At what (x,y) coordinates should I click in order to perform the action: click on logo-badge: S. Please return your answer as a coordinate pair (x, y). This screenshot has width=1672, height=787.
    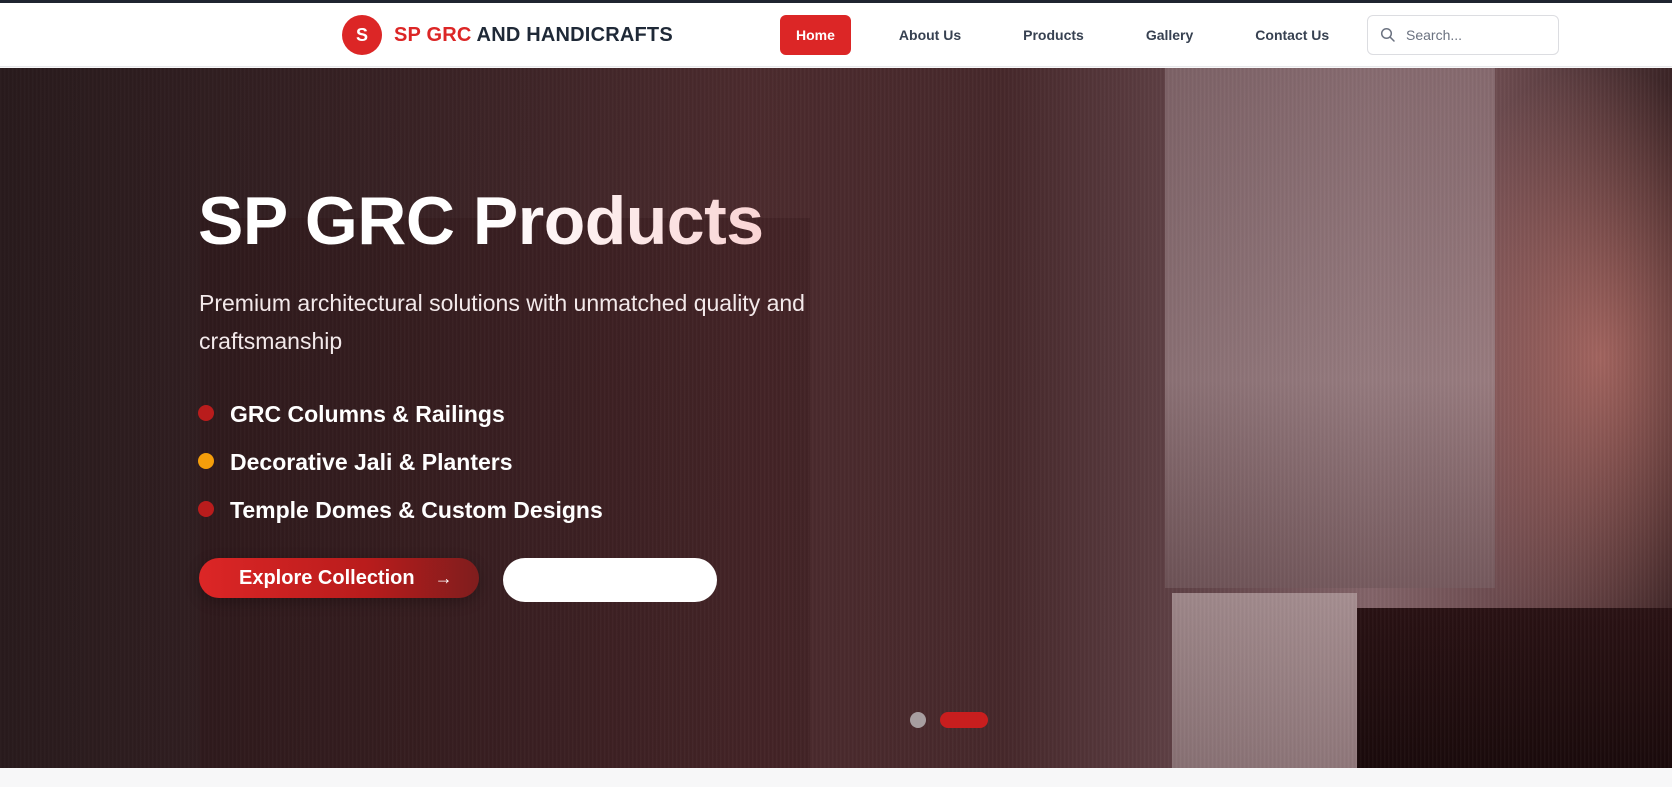
    Looking at the image, I should click on (362, 35).